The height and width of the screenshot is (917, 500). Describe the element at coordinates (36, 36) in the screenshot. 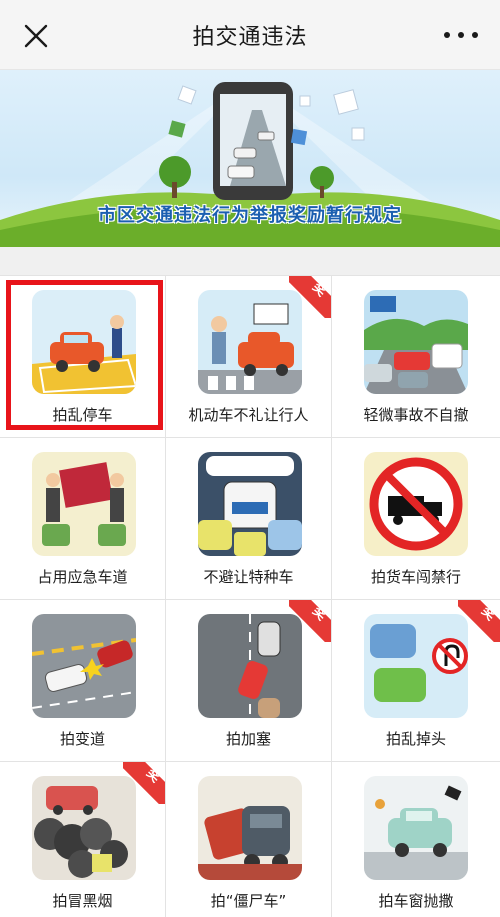

I see `close-icon` at that location.